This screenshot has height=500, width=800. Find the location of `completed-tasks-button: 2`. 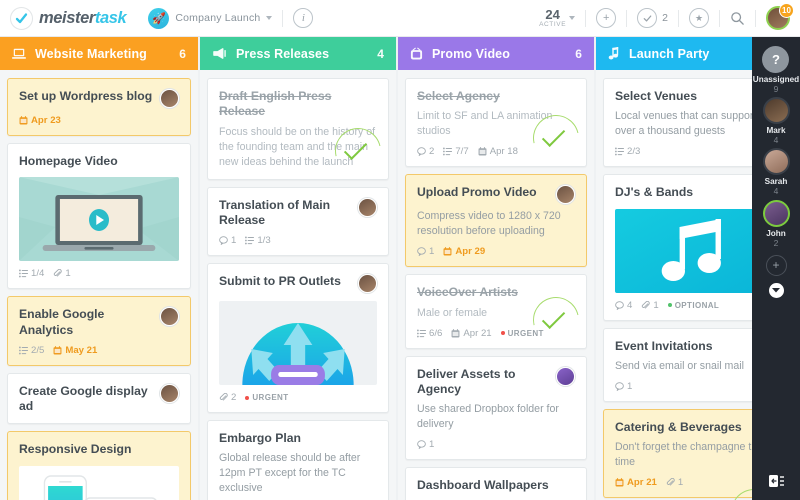

completed-tasks-button: 2 is located at coordinates (652, 18).